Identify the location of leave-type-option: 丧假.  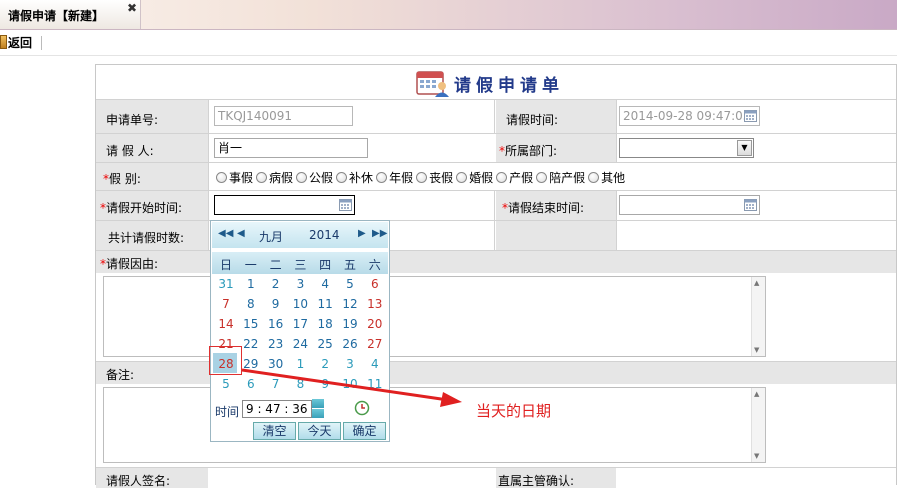
(435, 177).